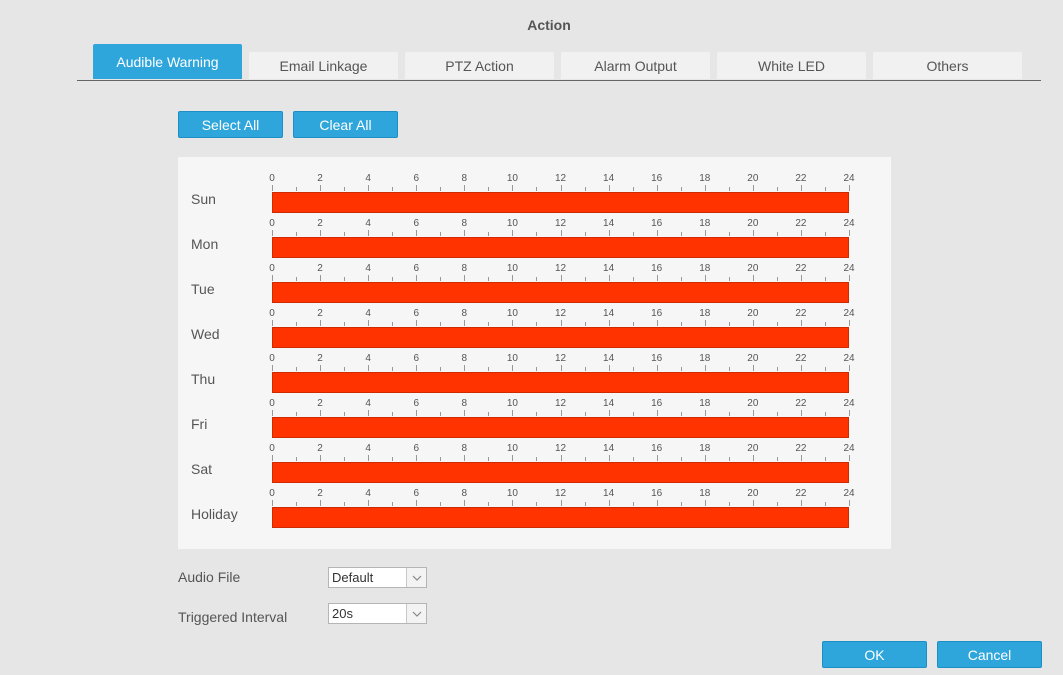 This screenshot has width=1063, height=675. I want to click on hour-tick-label: 14, so click(609, 178).